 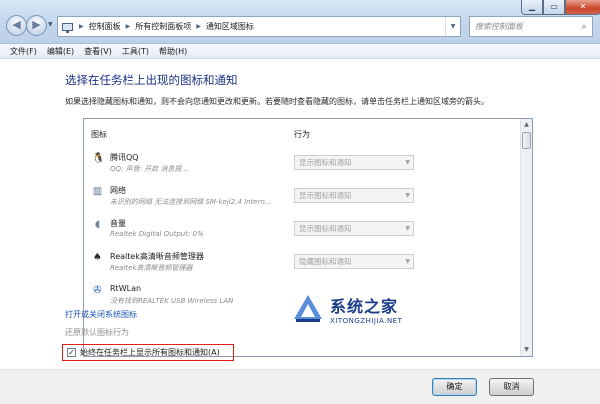 What do you see at coordinates (97, 332) in the screenshot?
I see `restore-default-link: 还原默认图标行为` at bounding box center [97, 332].